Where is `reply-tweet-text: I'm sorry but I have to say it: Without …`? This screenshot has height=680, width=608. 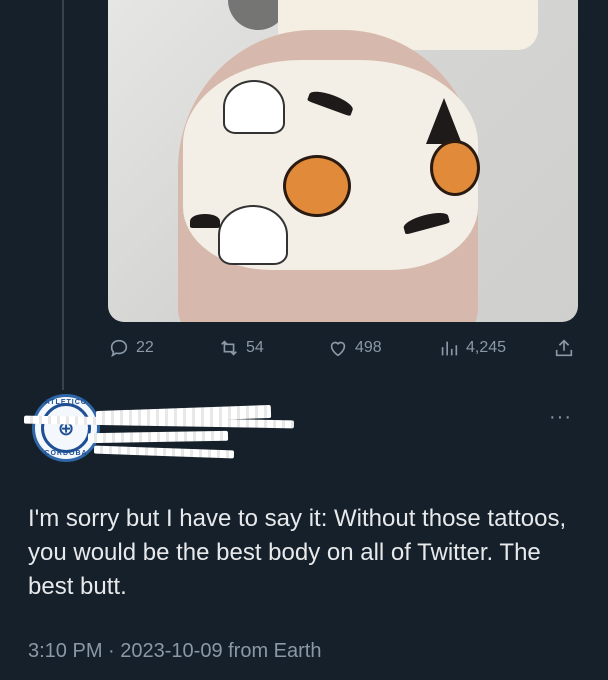
reply-tweet-text: I'm sorry but I have to say it: Without … is located at coordinates (297, 552).